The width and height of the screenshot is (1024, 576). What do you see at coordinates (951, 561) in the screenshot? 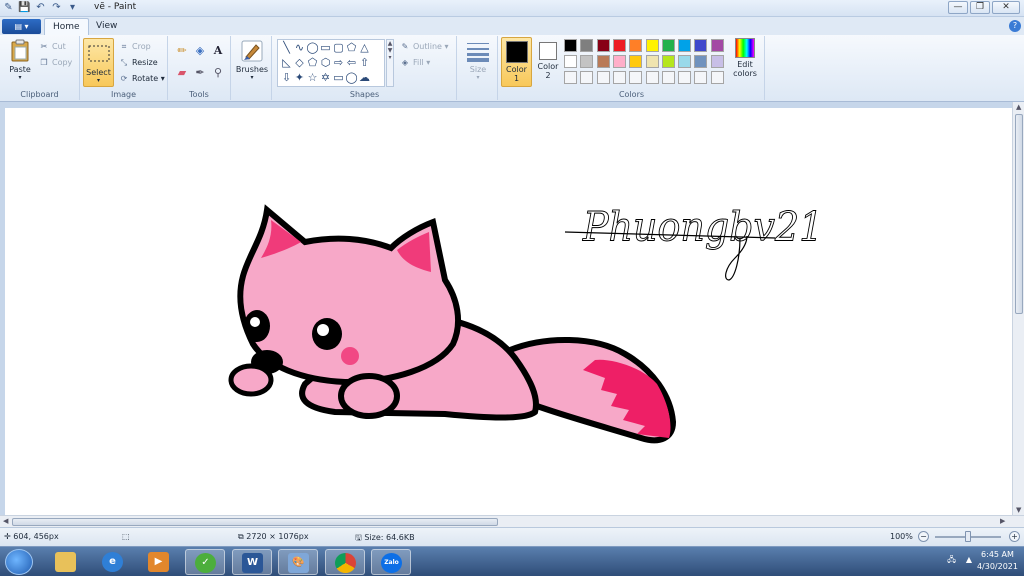
I see `network-icon: 🖧` at bounding box center [951, 561].